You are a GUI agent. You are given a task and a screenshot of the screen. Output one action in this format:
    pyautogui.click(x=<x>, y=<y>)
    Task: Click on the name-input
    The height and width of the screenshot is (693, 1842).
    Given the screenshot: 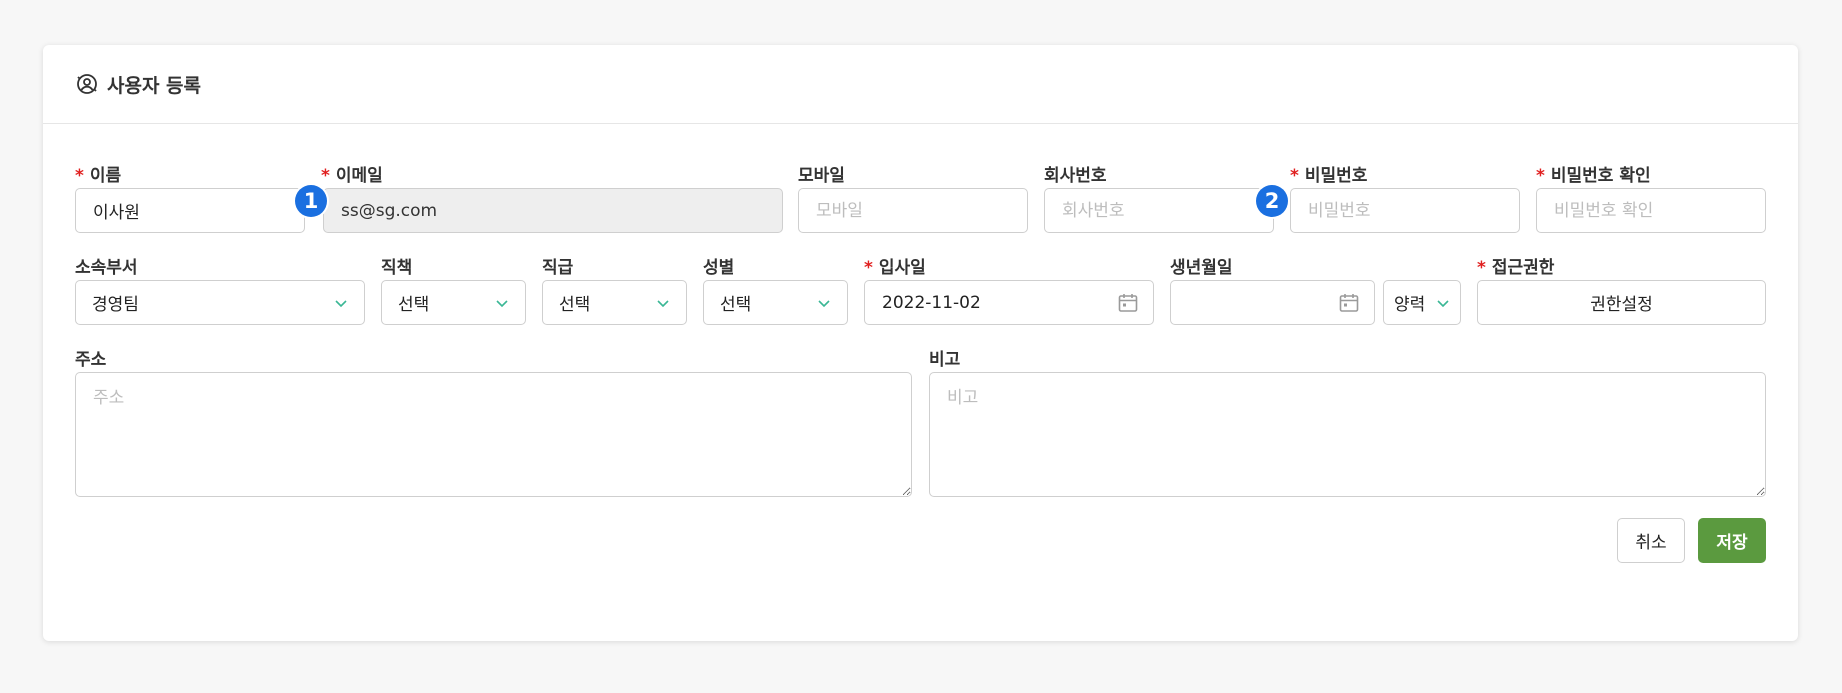 What is the action you would take?
    pyautogui.click(x=190, y=210)
    